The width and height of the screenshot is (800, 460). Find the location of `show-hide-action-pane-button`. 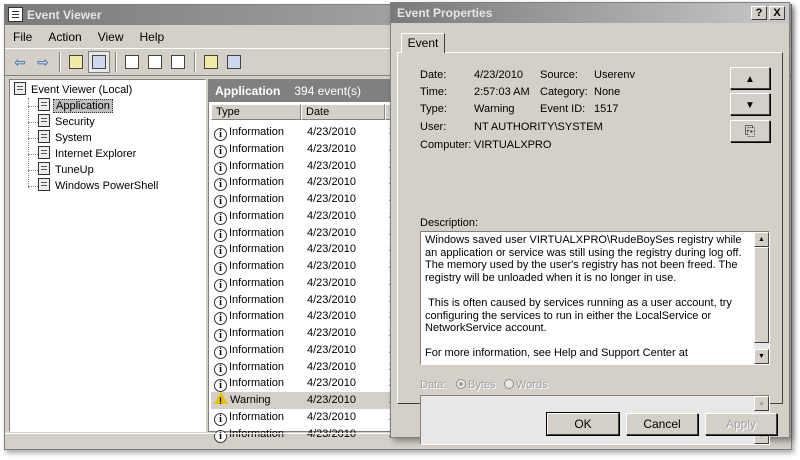

show-hide-action-pane-button is located at coordinates (234, 62).